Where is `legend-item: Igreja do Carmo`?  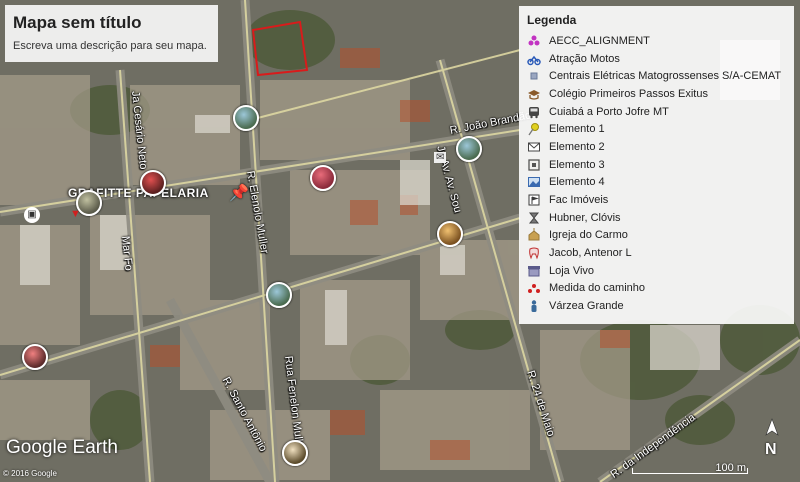
legend-item: Igreja do Carmo is located at coordinates (654, 236).